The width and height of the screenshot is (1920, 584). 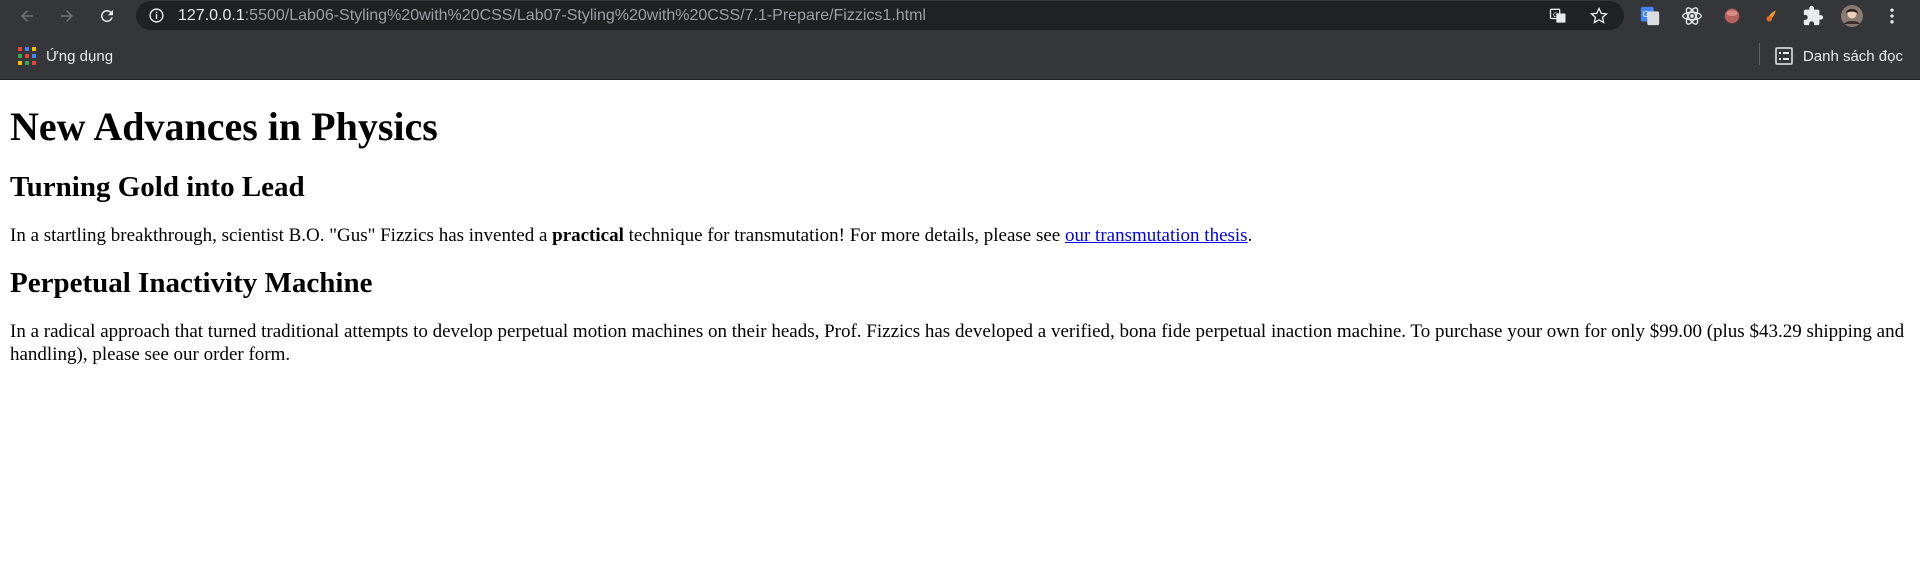 I want to click on reload-icon, so click(x=106, y=15).